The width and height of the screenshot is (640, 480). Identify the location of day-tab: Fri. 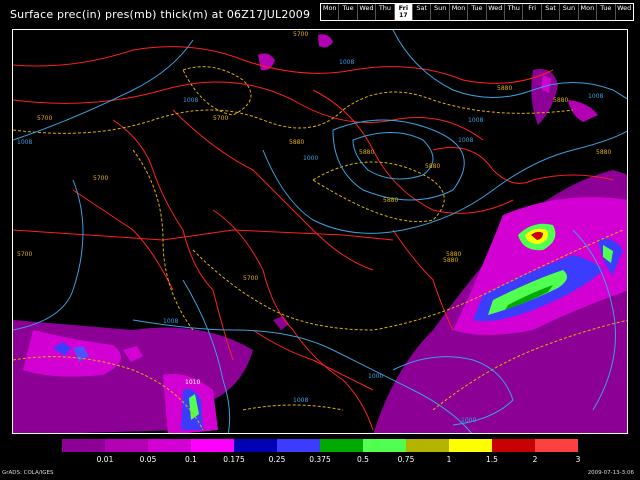
(532, 12).